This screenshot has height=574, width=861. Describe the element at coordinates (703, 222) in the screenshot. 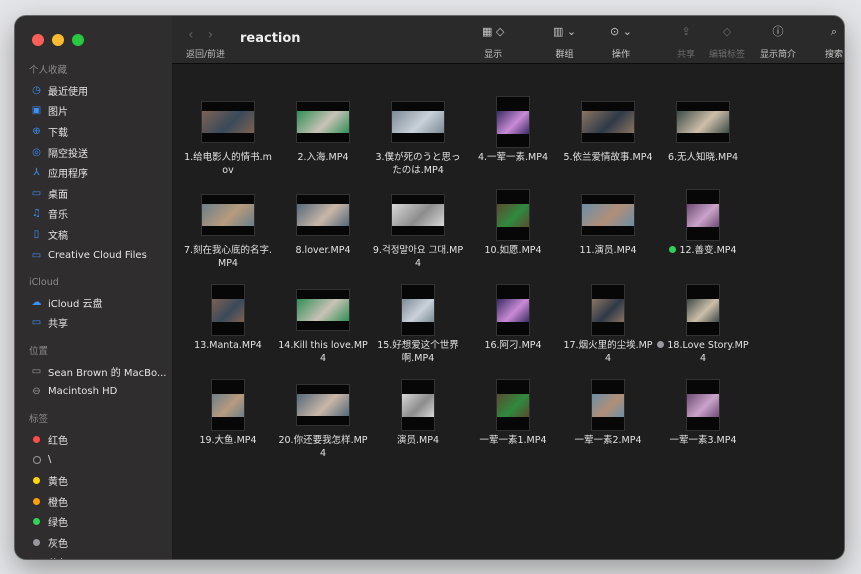

I see `file-item: 12.善变.MP4` at that location.